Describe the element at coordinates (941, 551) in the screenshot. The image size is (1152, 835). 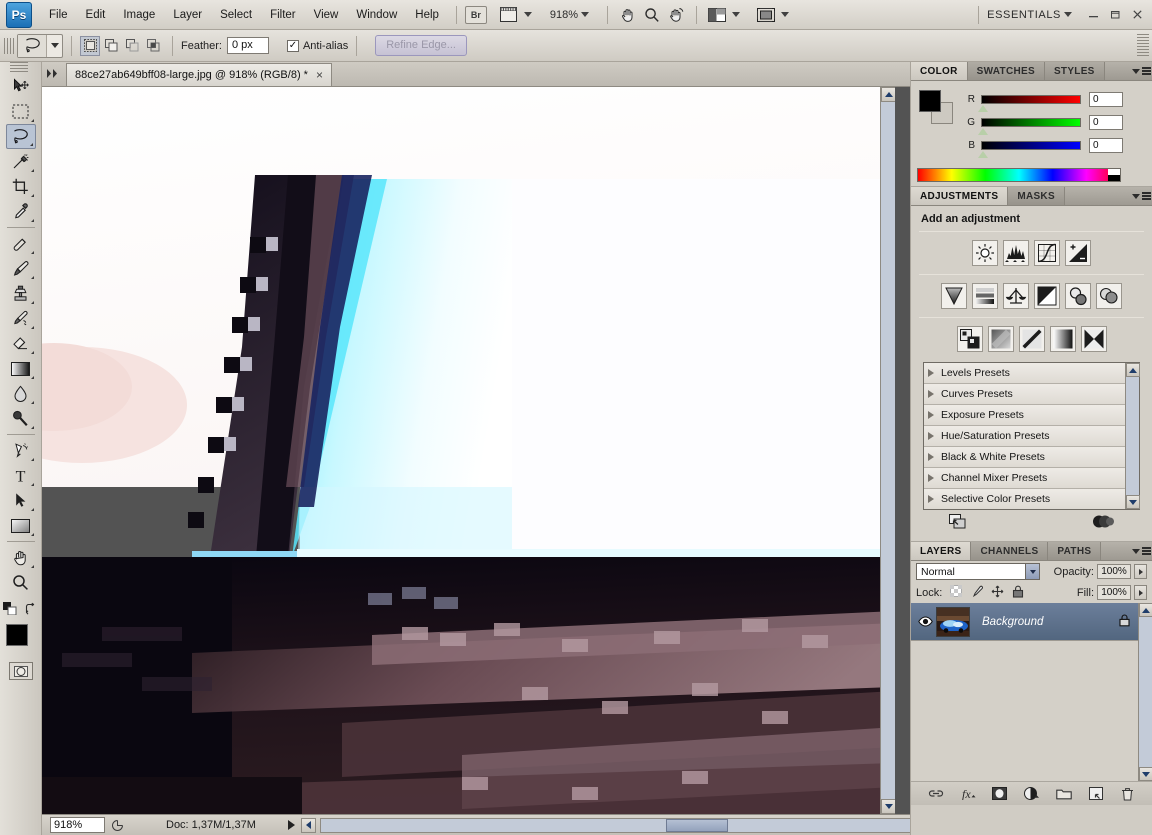
I see `tab-layers: LAYERS` at that location.